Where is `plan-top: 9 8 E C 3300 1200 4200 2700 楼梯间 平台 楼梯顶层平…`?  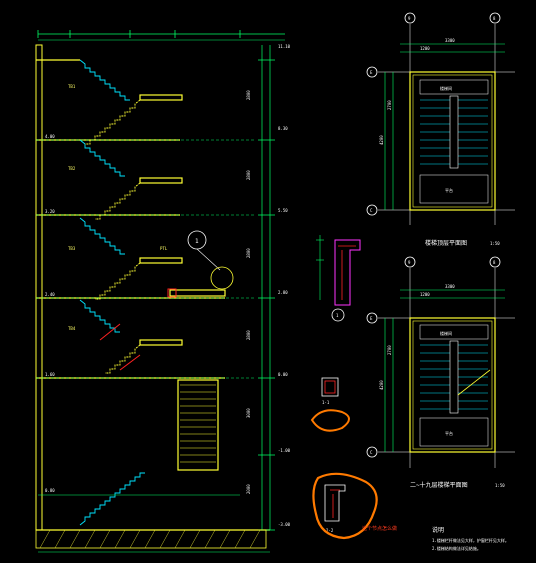
plan-top: 9 8 E C 3300 1200 4200 2700 楼梯间 平台 楼梯顶层平… is located at coordinates (440, 129).